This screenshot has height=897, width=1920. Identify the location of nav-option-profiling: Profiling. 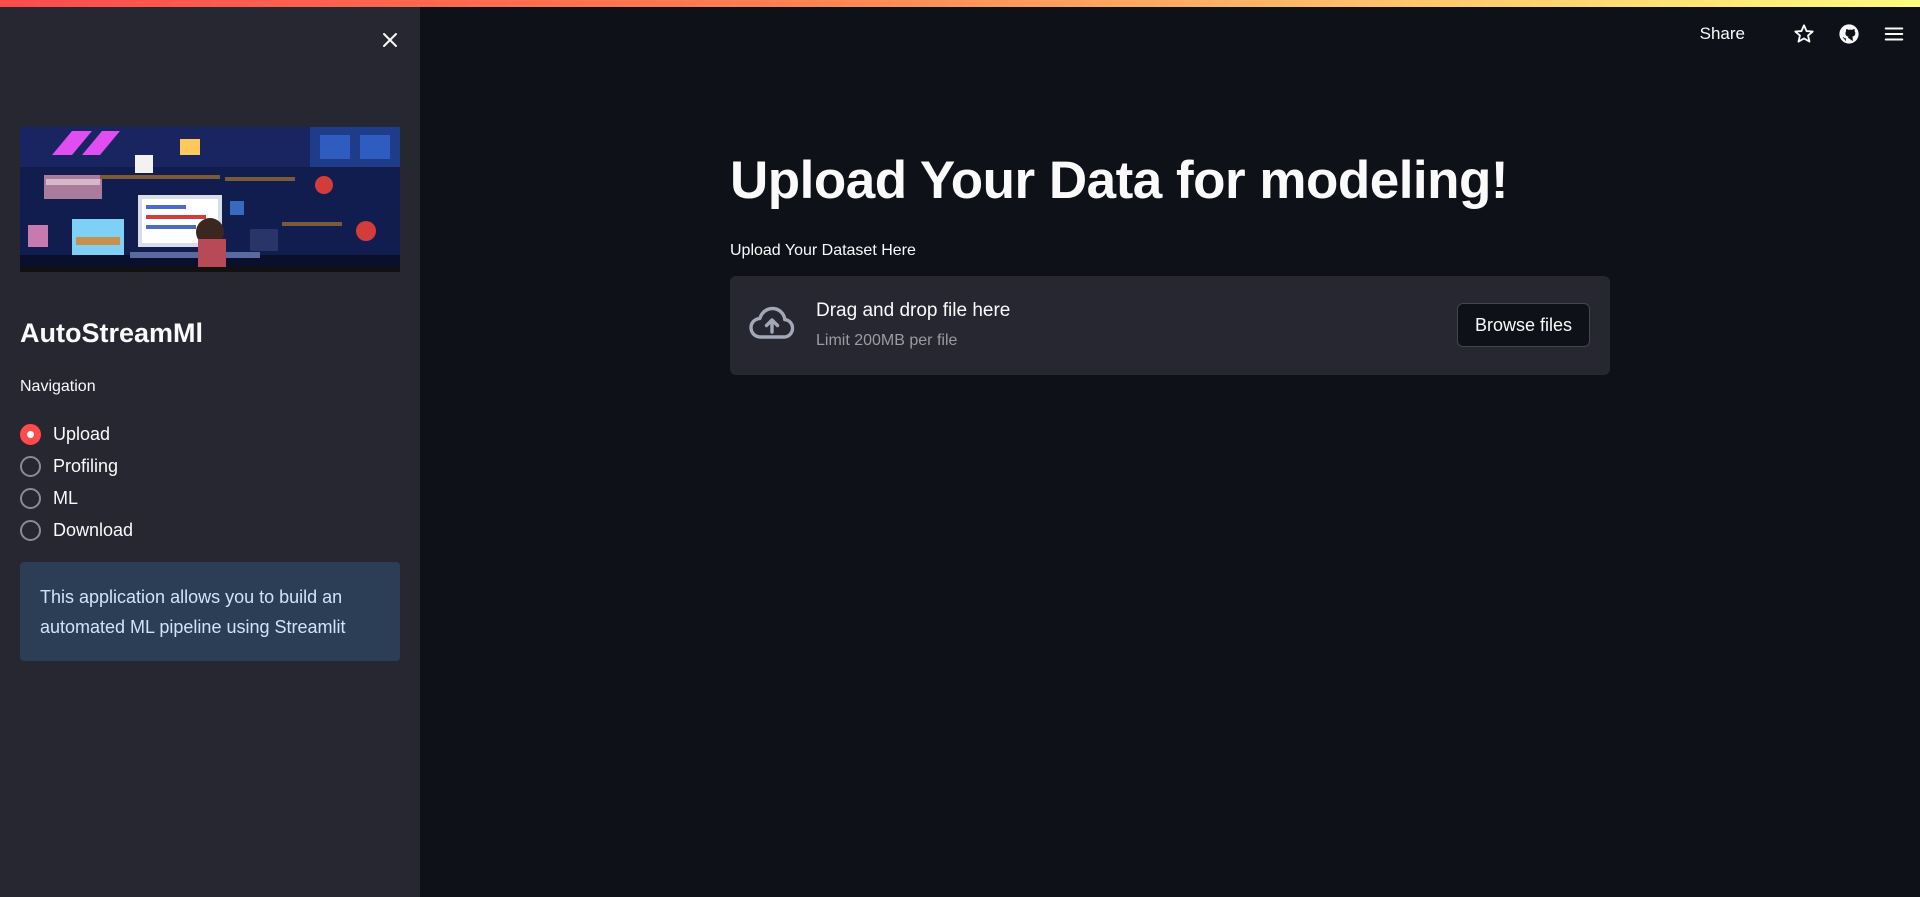
(76, 466).